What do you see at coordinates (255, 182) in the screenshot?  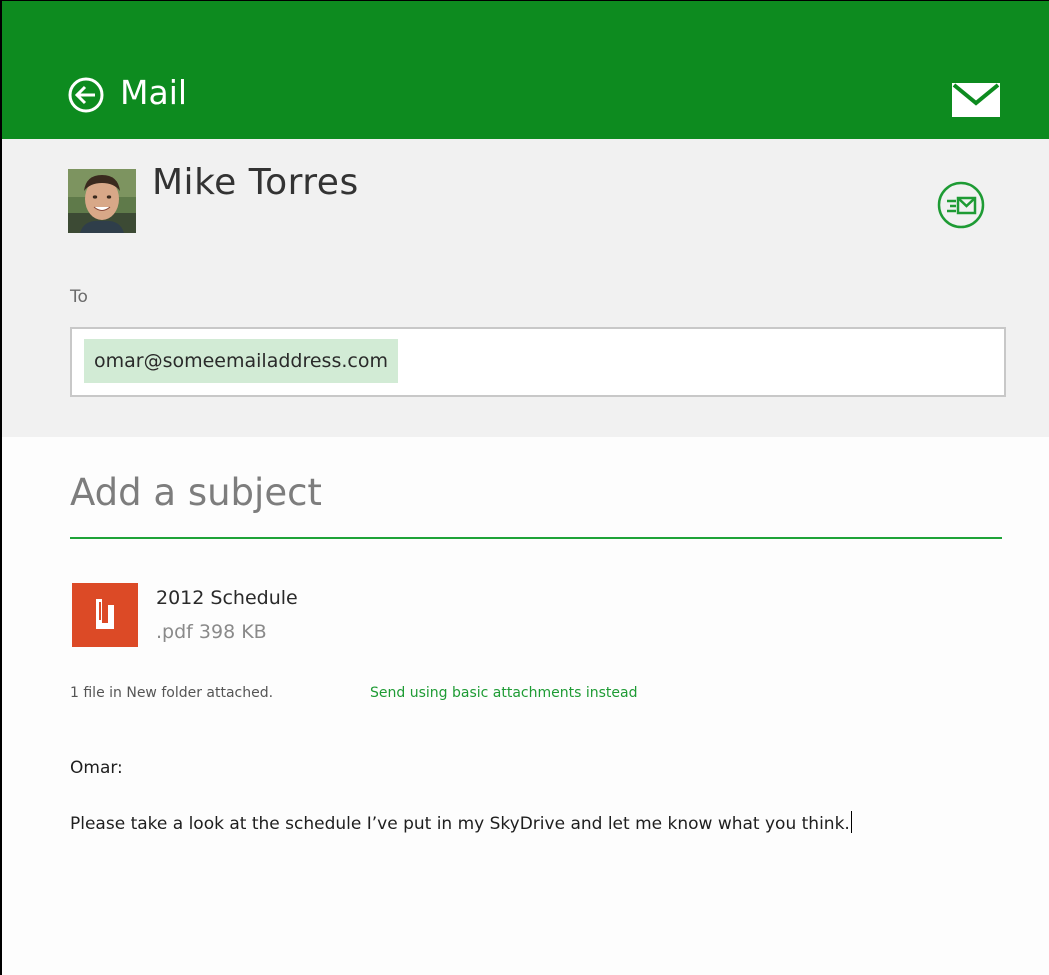 I see `sender-name: Mike Torres` at bounding box center [255, 182].